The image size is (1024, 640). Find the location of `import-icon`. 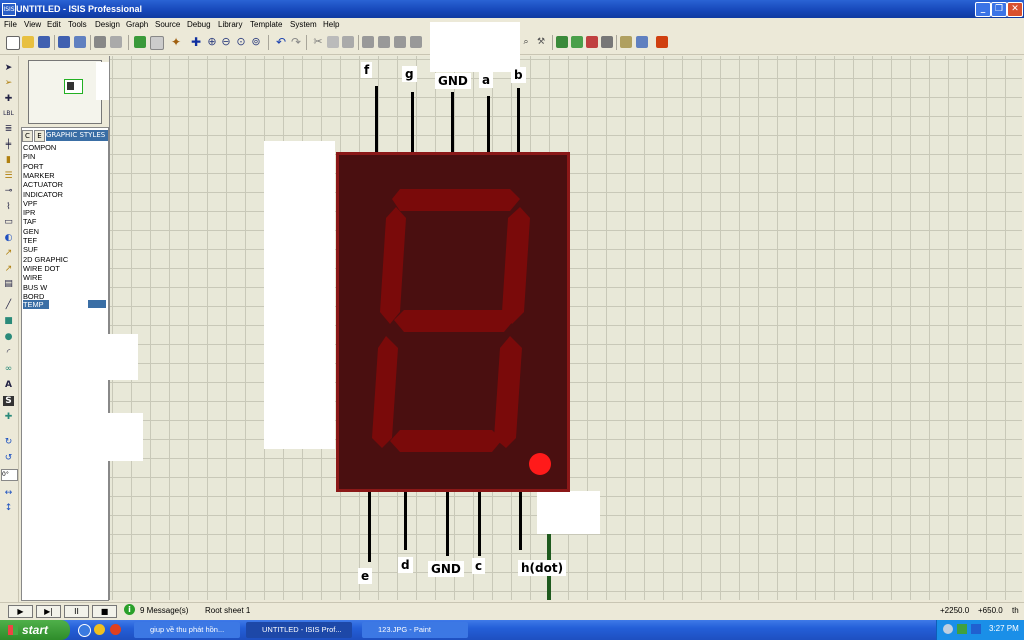

import-icon is located at coordinates (64, 42).